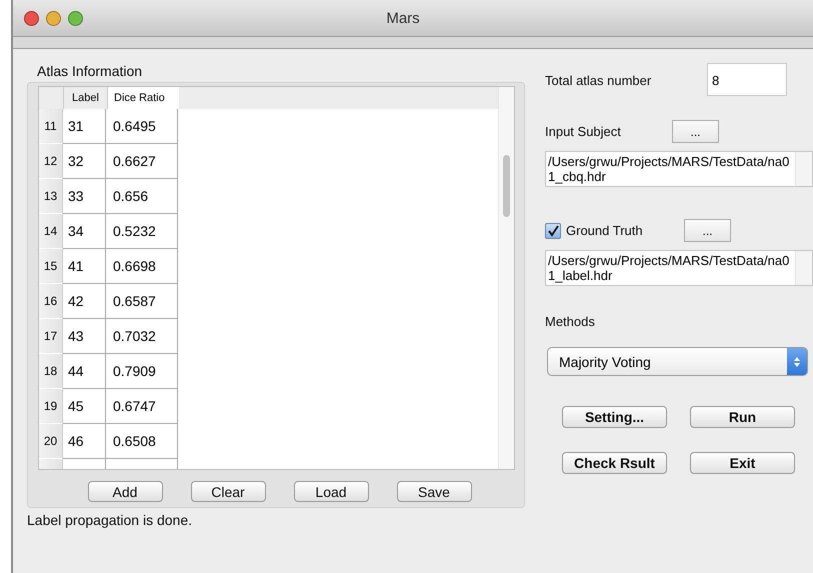  Describe the element at coordinates (51, 266) in the screenshot. I see `row-header: 15` at that location.